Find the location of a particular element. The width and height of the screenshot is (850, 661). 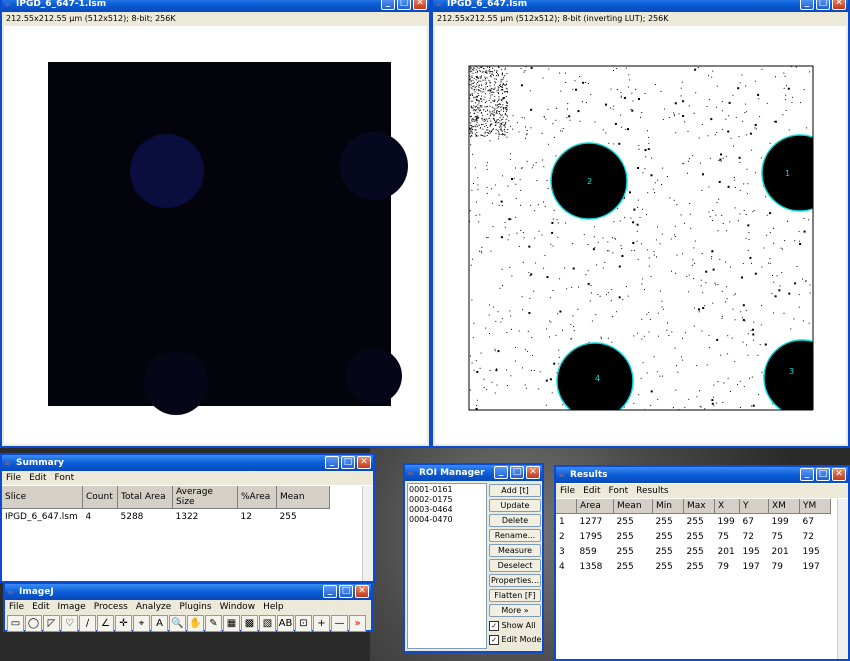

deselect-button: Deselect is located at coordinates (515, 565).